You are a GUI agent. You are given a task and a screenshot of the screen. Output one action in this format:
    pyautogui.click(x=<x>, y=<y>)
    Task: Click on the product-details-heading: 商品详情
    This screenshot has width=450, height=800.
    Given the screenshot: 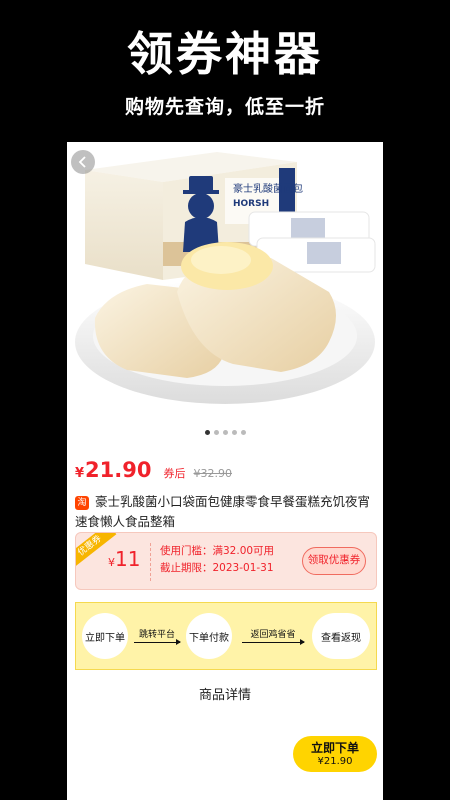 What is the action you would take?
    pyautogui.click(x=224, y=695)
    